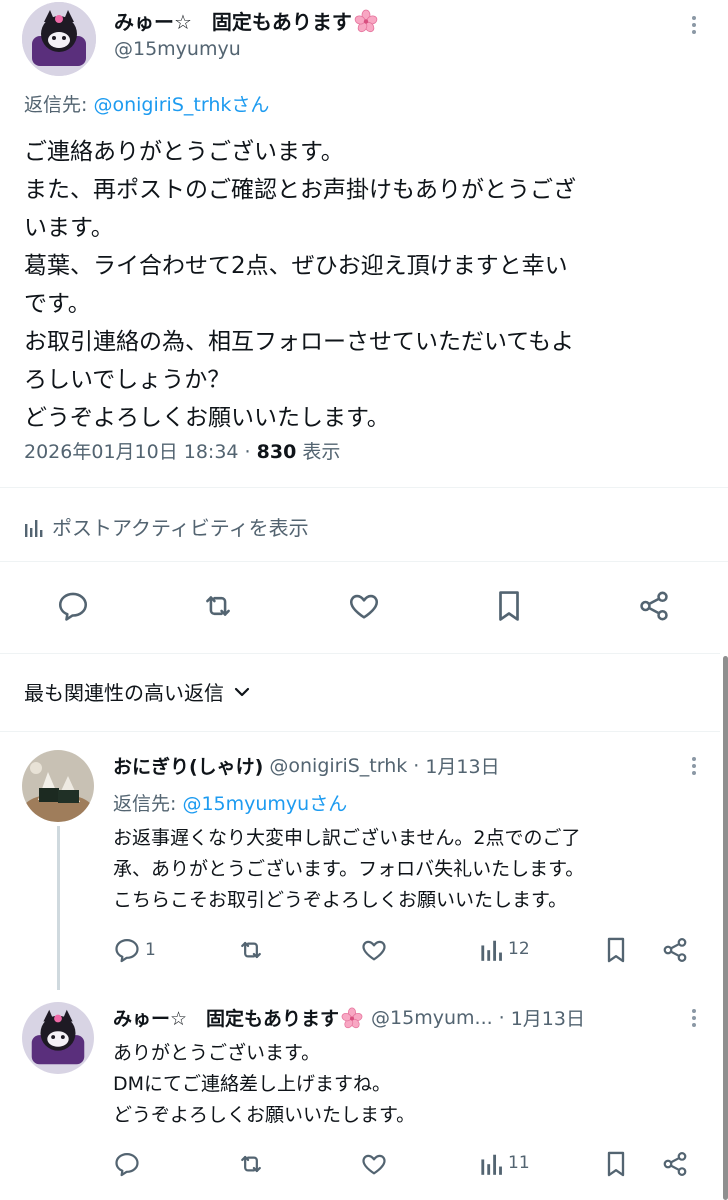 This screenshot has height=1200, width=728. I want to click on chevron-down-icon, so click(242, 692).